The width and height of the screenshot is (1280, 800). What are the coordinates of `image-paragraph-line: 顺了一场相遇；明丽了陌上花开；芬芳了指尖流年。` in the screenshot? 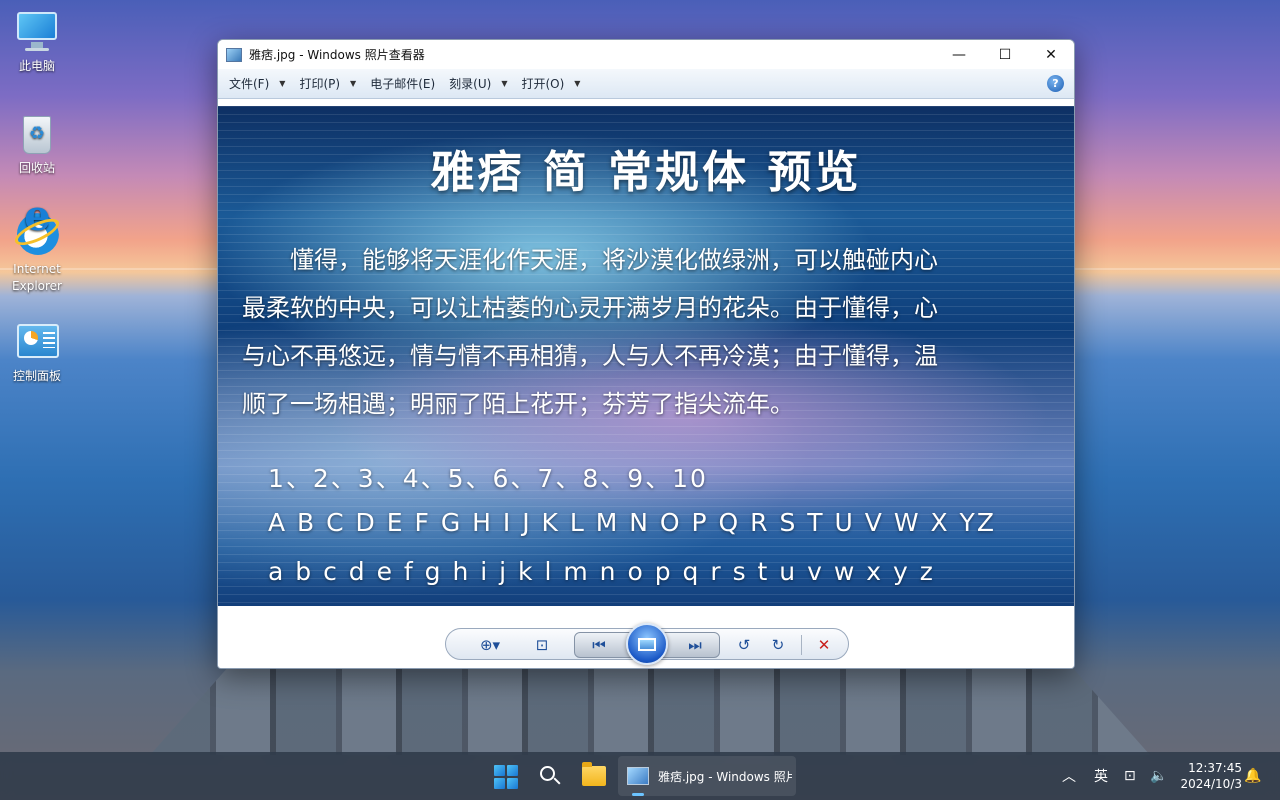 It's located at (518, 404).